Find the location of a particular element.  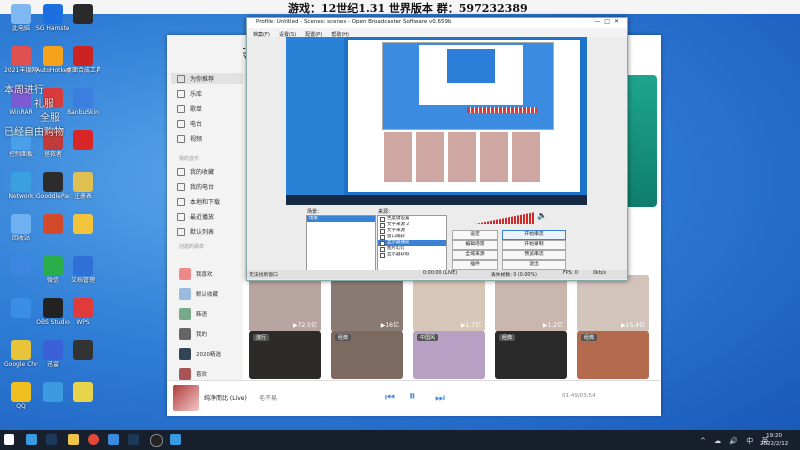

menu-file: 档案(F) is located at coordinates (261, 35).